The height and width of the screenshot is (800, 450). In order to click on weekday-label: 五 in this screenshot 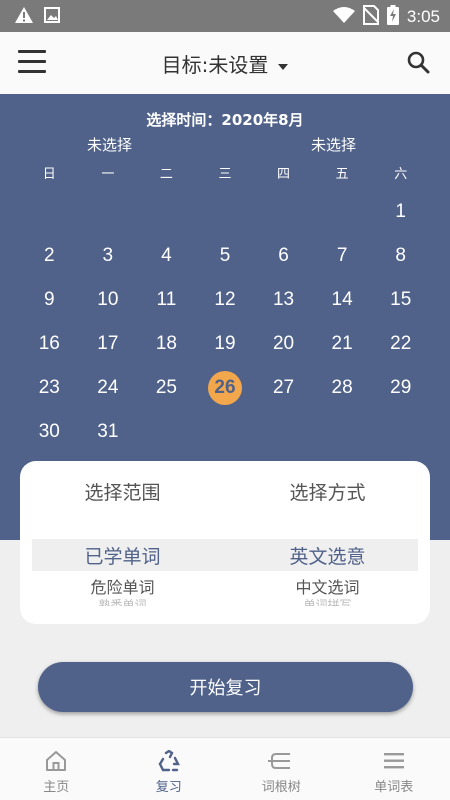, I will do `click(342, 174)`.